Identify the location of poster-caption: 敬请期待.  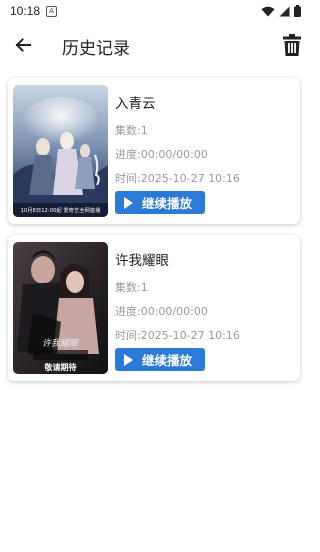
(60, 367).